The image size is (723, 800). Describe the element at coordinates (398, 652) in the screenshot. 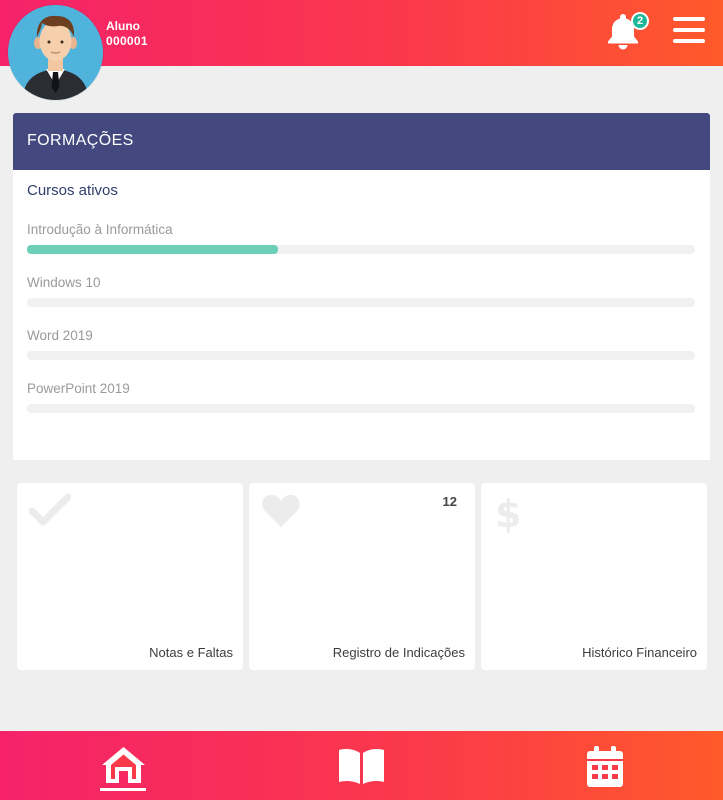

I see `tile-label: Registro de Indicações` at that location.